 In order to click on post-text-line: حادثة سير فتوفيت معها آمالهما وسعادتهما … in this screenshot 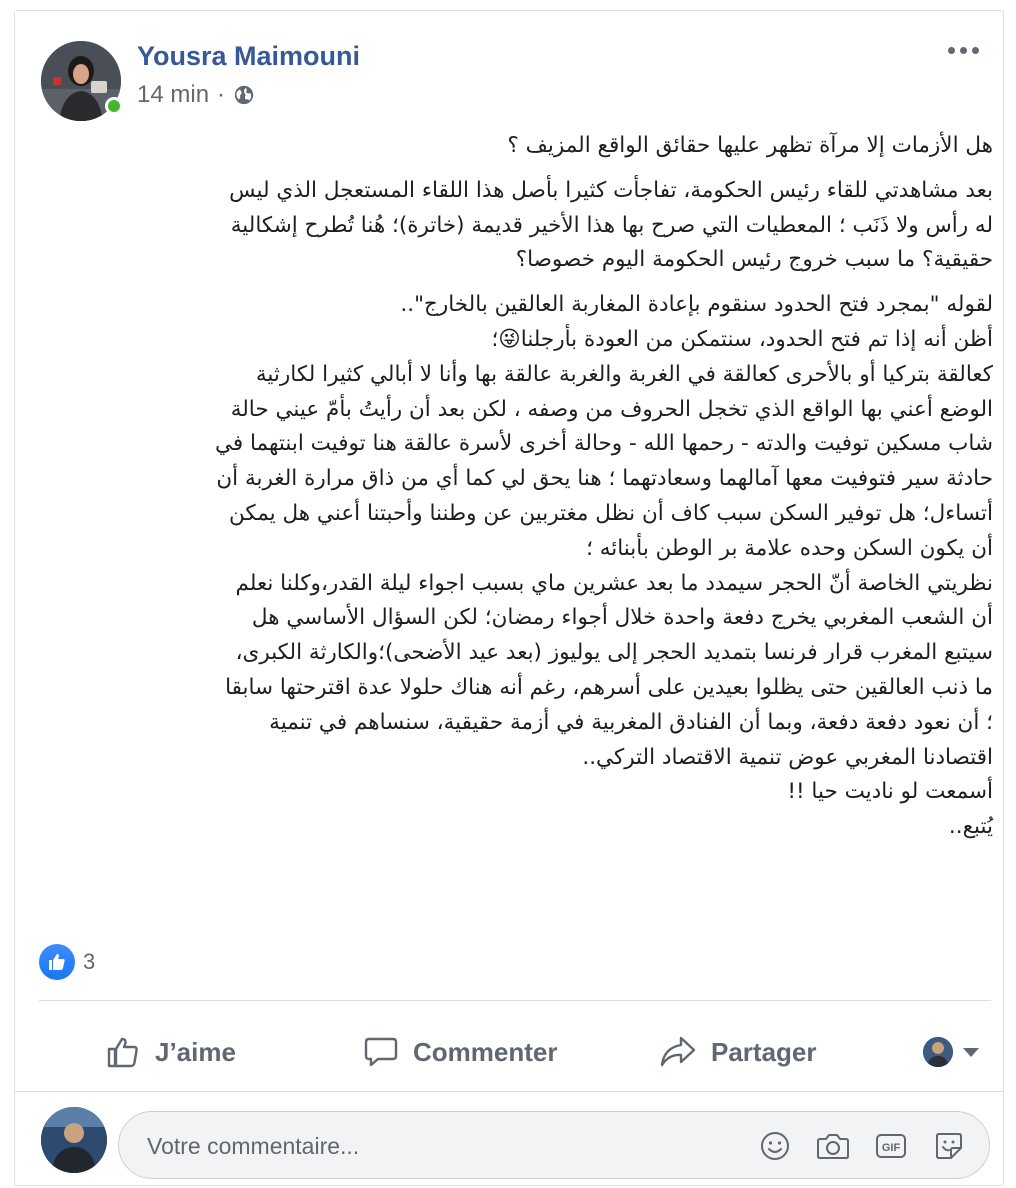, I will do `click(604, 479)`.